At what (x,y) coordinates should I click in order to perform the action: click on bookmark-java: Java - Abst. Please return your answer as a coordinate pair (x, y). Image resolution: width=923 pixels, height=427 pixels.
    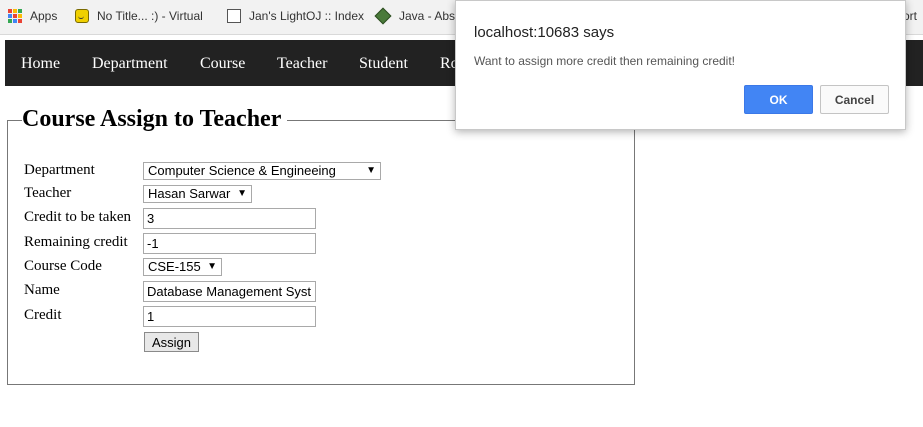
    Looking at the image, I should click on (416, 16).